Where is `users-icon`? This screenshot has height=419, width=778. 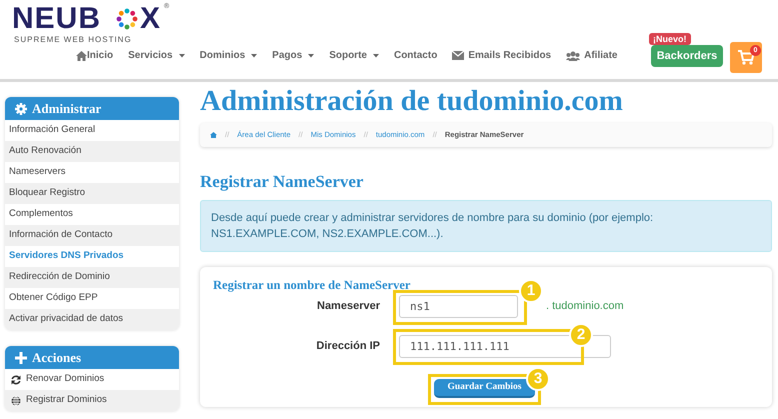
users-icon is located at coordinates (573, 55).